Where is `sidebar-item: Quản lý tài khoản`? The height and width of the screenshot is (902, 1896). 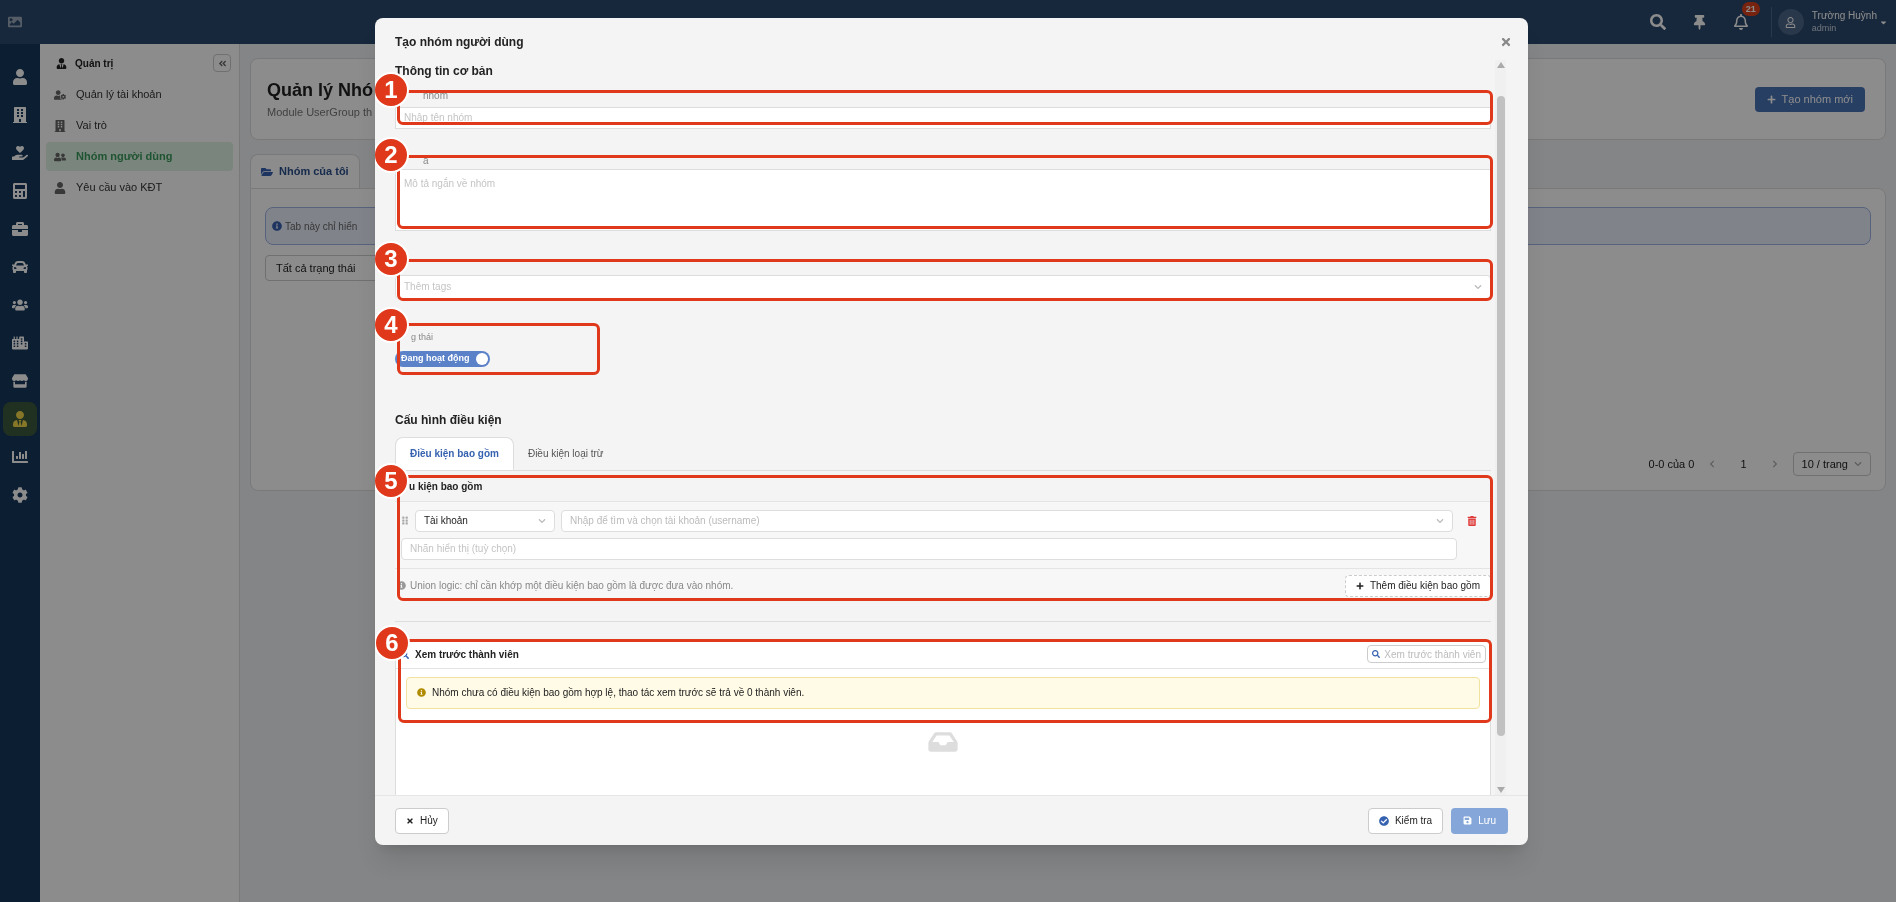
sidebar-item: Quản lý tài khoản is located at coordinates (139, 94).